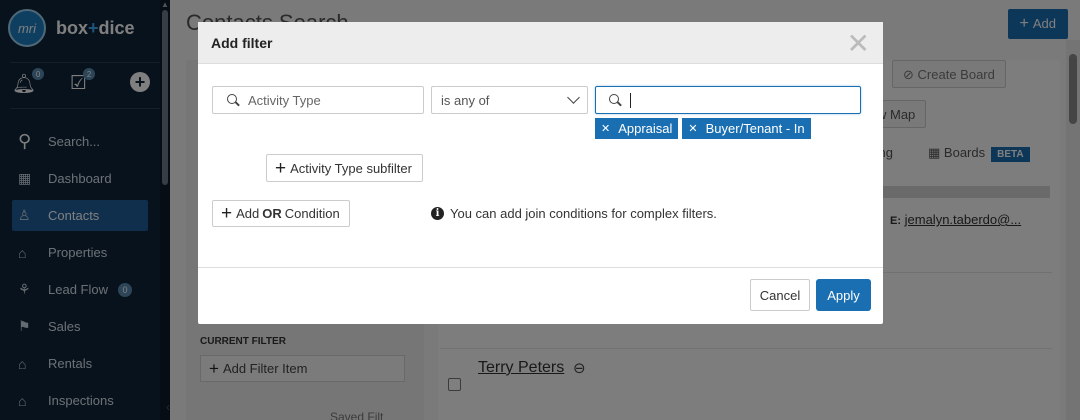  Describe the element at coordinates (573, 97) in the screenshot. I see `chevron-down-icon` at that location.